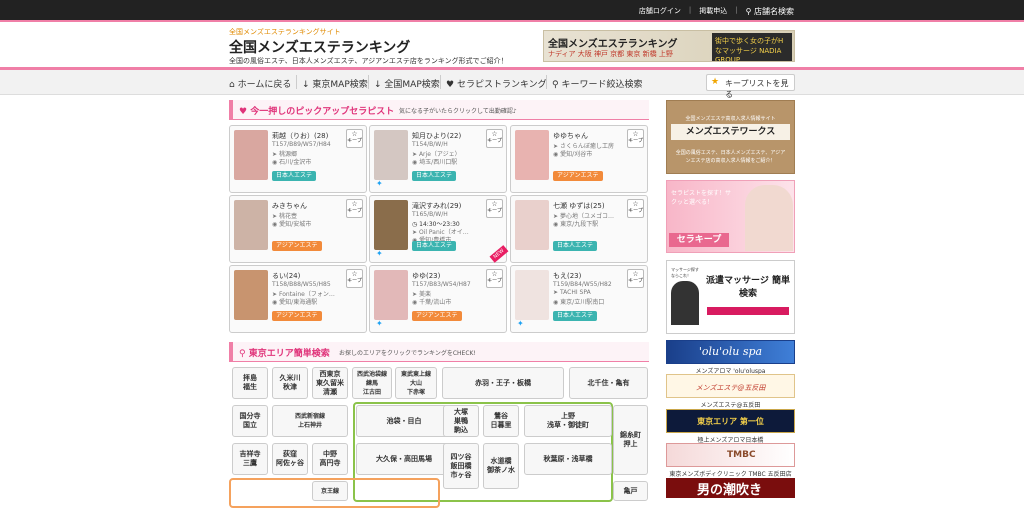 The width and height of the screenshot is (1024, 508). What do you see at coordinates (319, 47) in the screenshot?
I see `site-title: 全国メンズエステランキング` at bounding box center [319, 47].